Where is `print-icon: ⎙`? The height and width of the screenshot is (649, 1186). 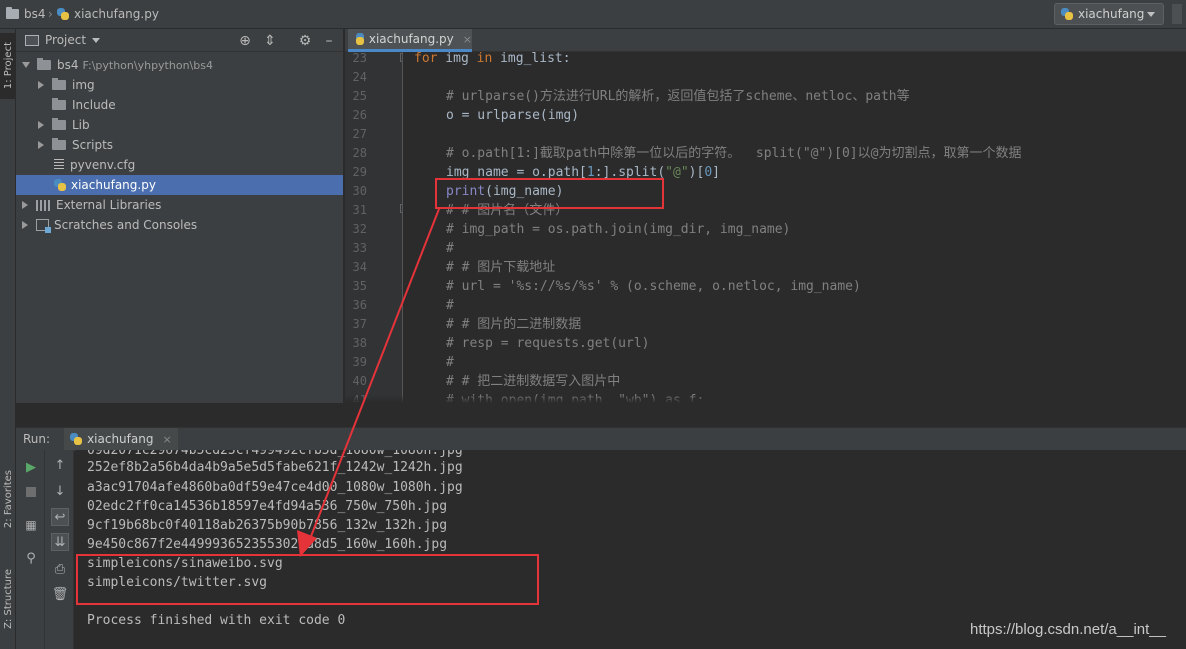 print-icon: ⎙ is located at coordinates (60, 569).